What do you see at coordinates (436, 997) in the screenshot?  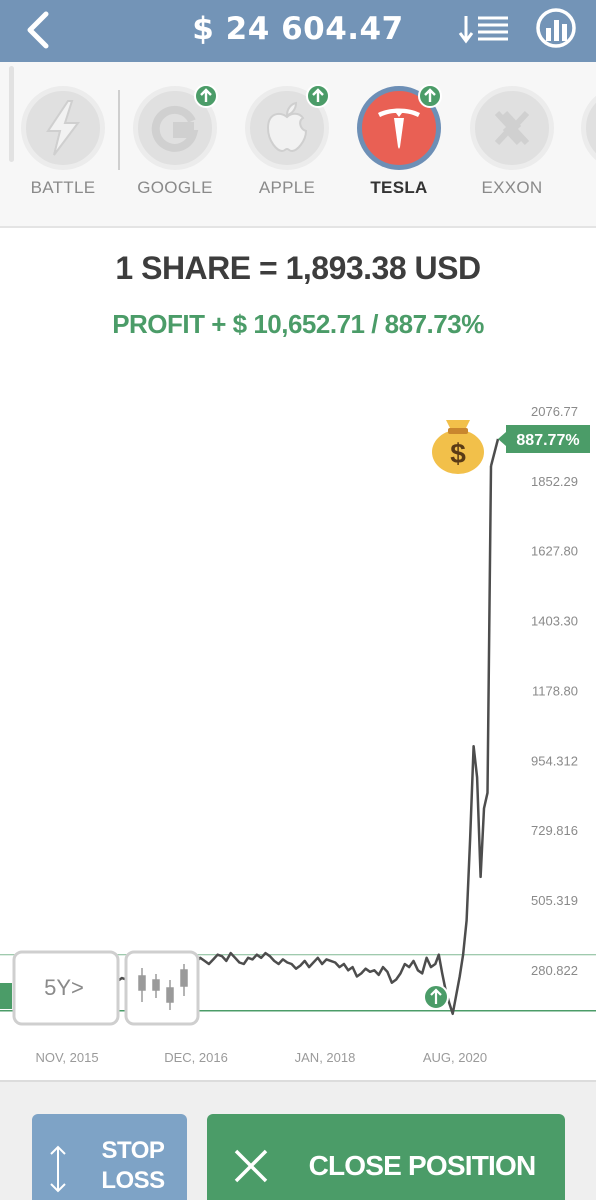 I see `up-arrow-circle-icon` at bounding box center [436, 997].